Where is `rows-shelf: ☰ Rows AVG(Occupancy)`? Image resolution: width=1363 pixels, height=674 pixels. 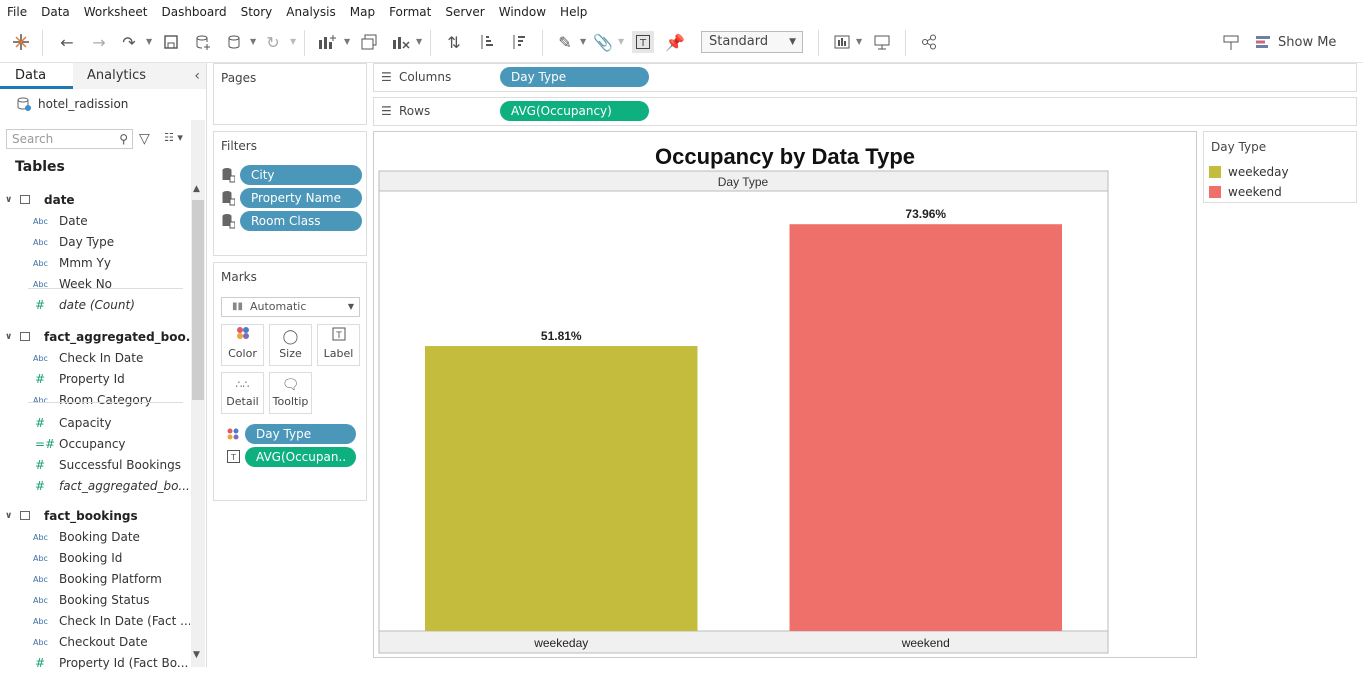
rows-shelf: ☰ Rows AVG(Occupancy) is located at coordinates (865, 111).